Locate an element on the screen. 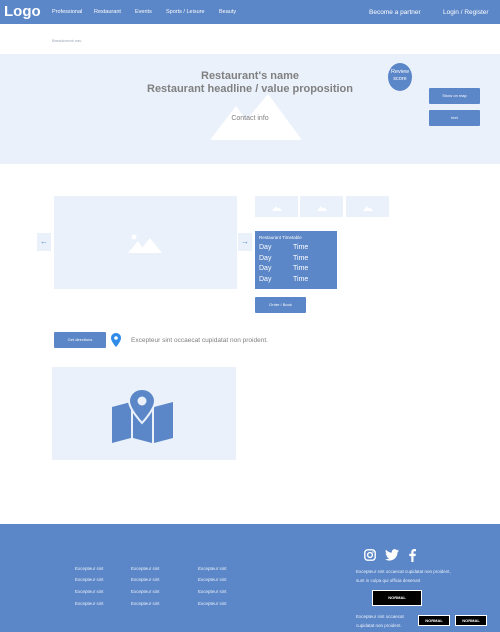 The height and width of the screenshot is (632, 500). gallery-next-button: → is located at coordinates (245, 242).